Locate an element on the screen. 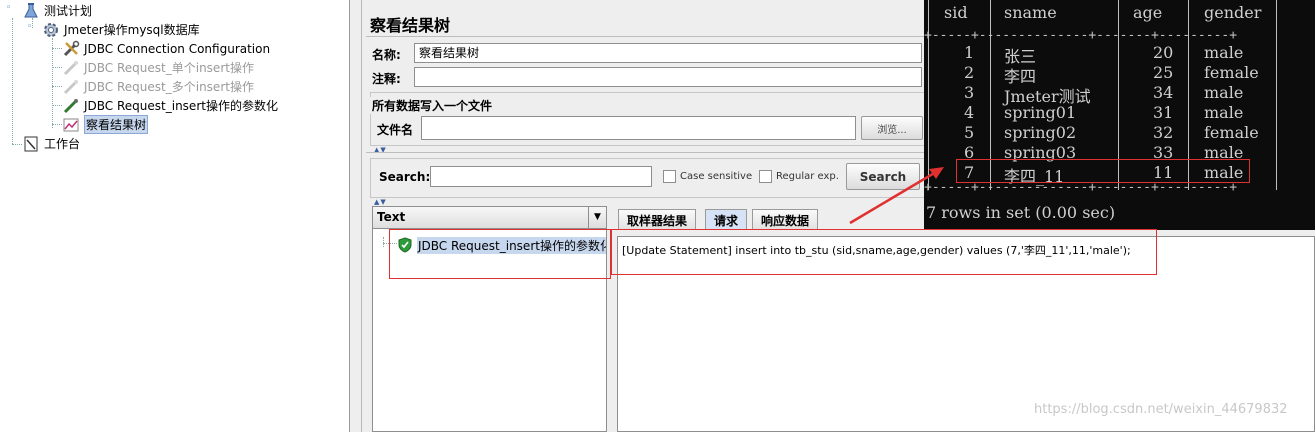 Image resolution: width=1315 pixels, height=432 pixels. comment-label: 注释: is located at coordinates (386, 79).